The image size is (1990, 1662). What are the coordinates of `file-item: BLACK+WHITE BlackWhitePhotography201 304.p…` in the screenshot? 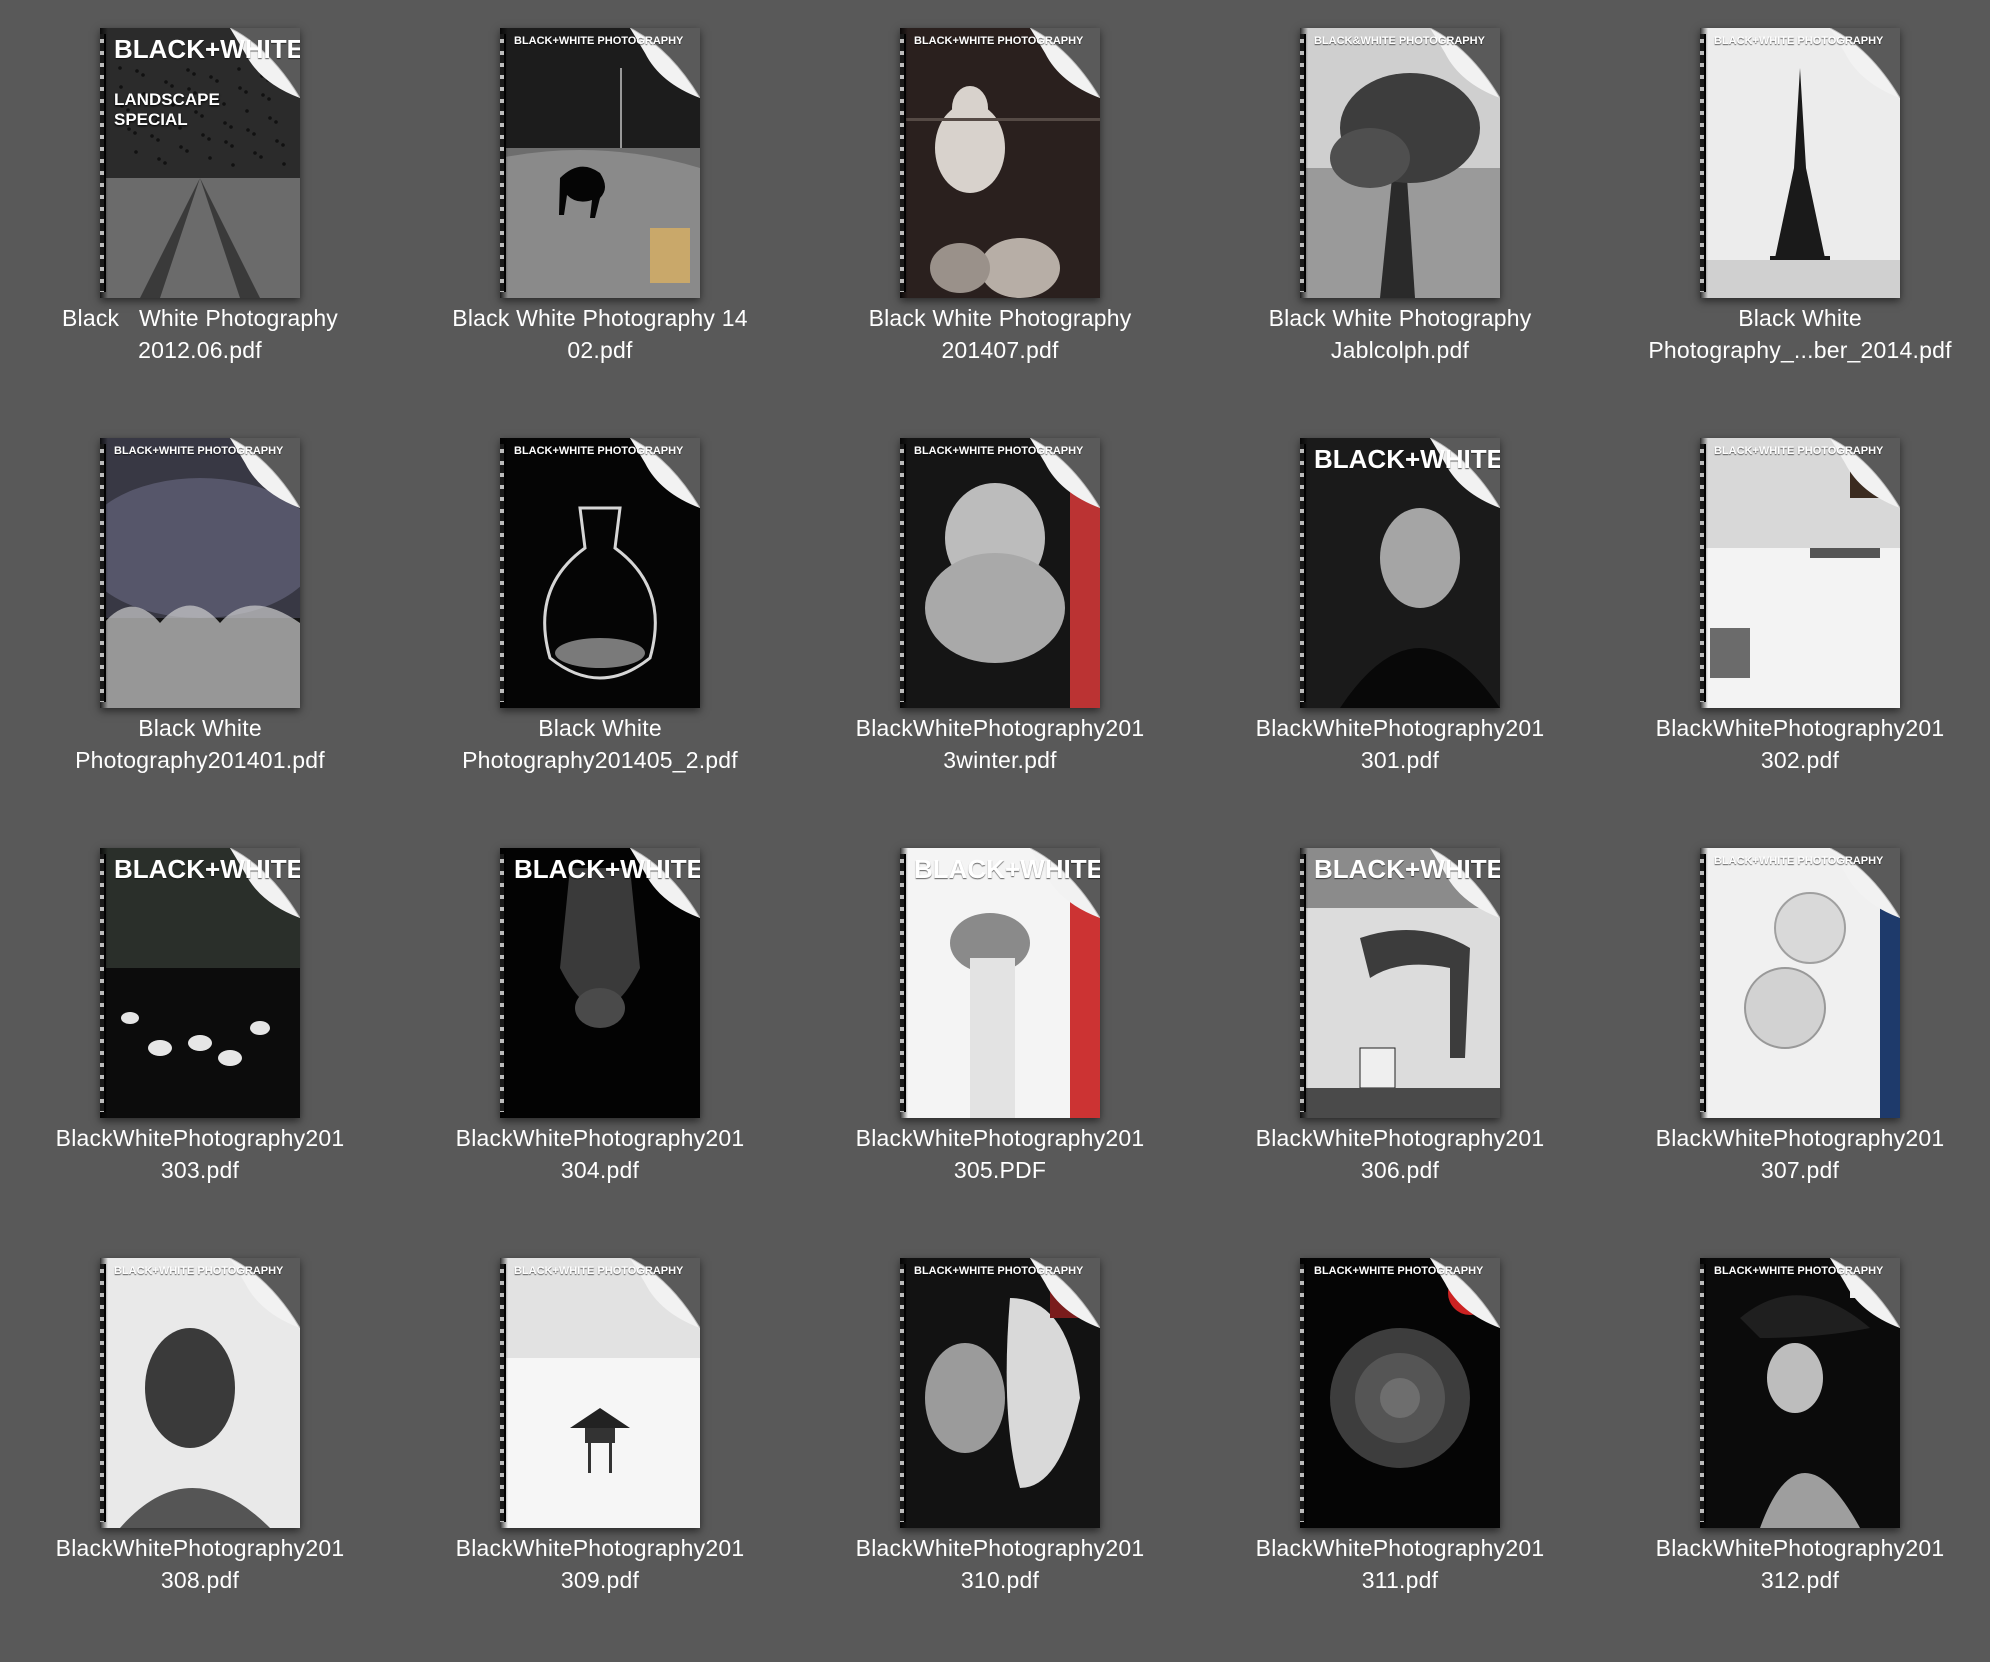 It's located at (600, 1025).